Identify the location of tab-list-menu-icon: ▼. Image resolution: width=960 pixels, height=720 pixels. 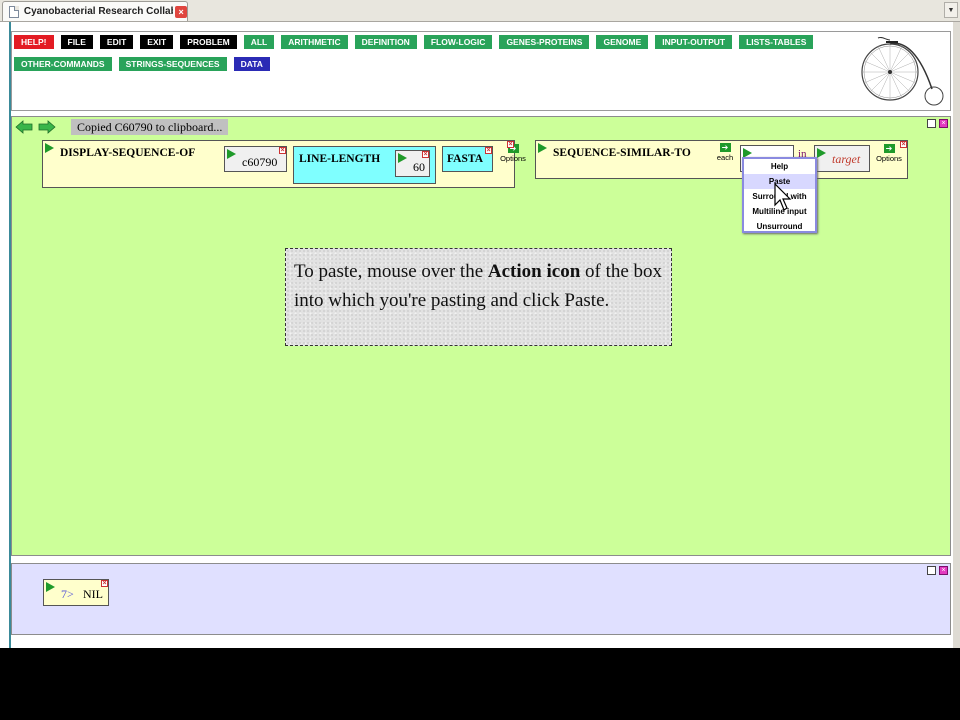
(951, 10).